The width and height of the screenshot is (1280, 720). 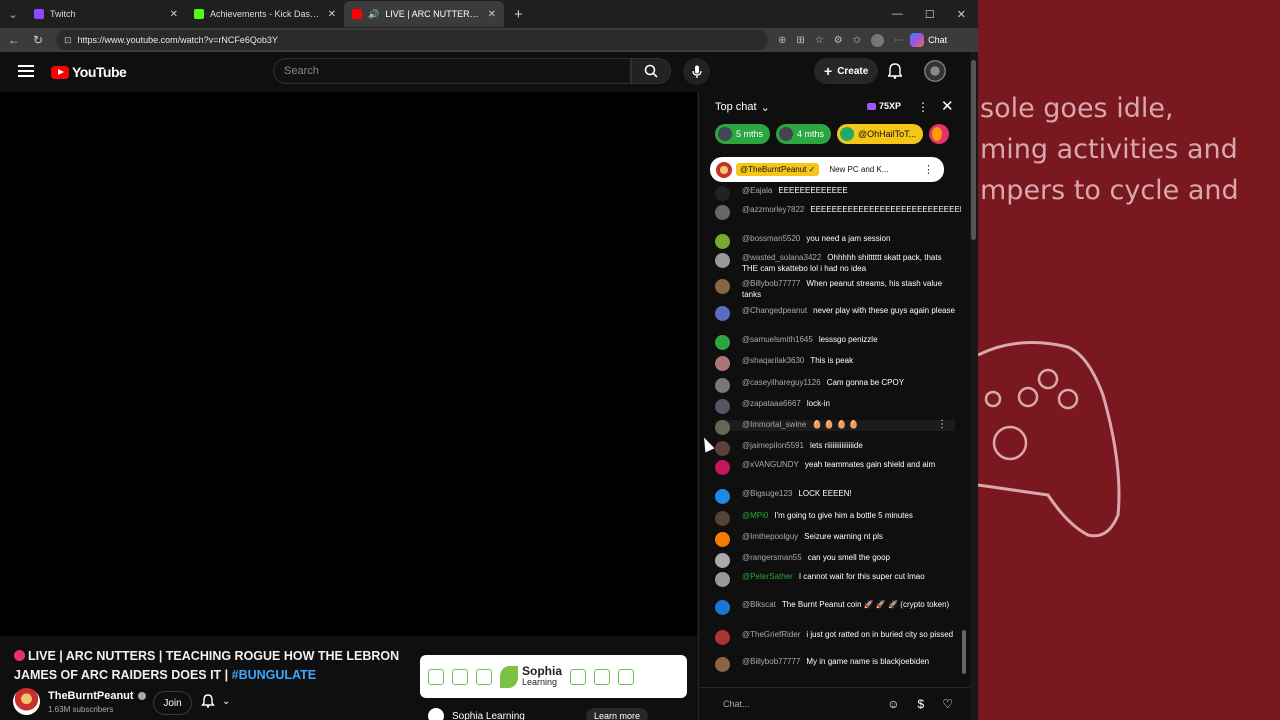 I want to click on tab-twitch: Twitch ✕, so click(x=106, y=14).